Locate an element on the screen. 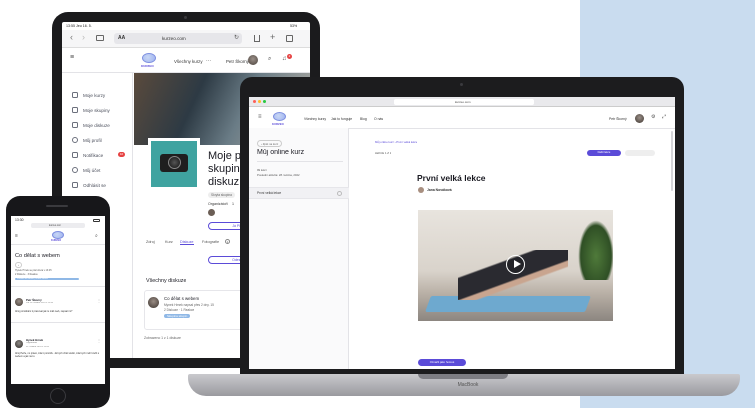 This screenshot has width=755, height=408. nav-about: O nás is located at coordinates (378, 119).